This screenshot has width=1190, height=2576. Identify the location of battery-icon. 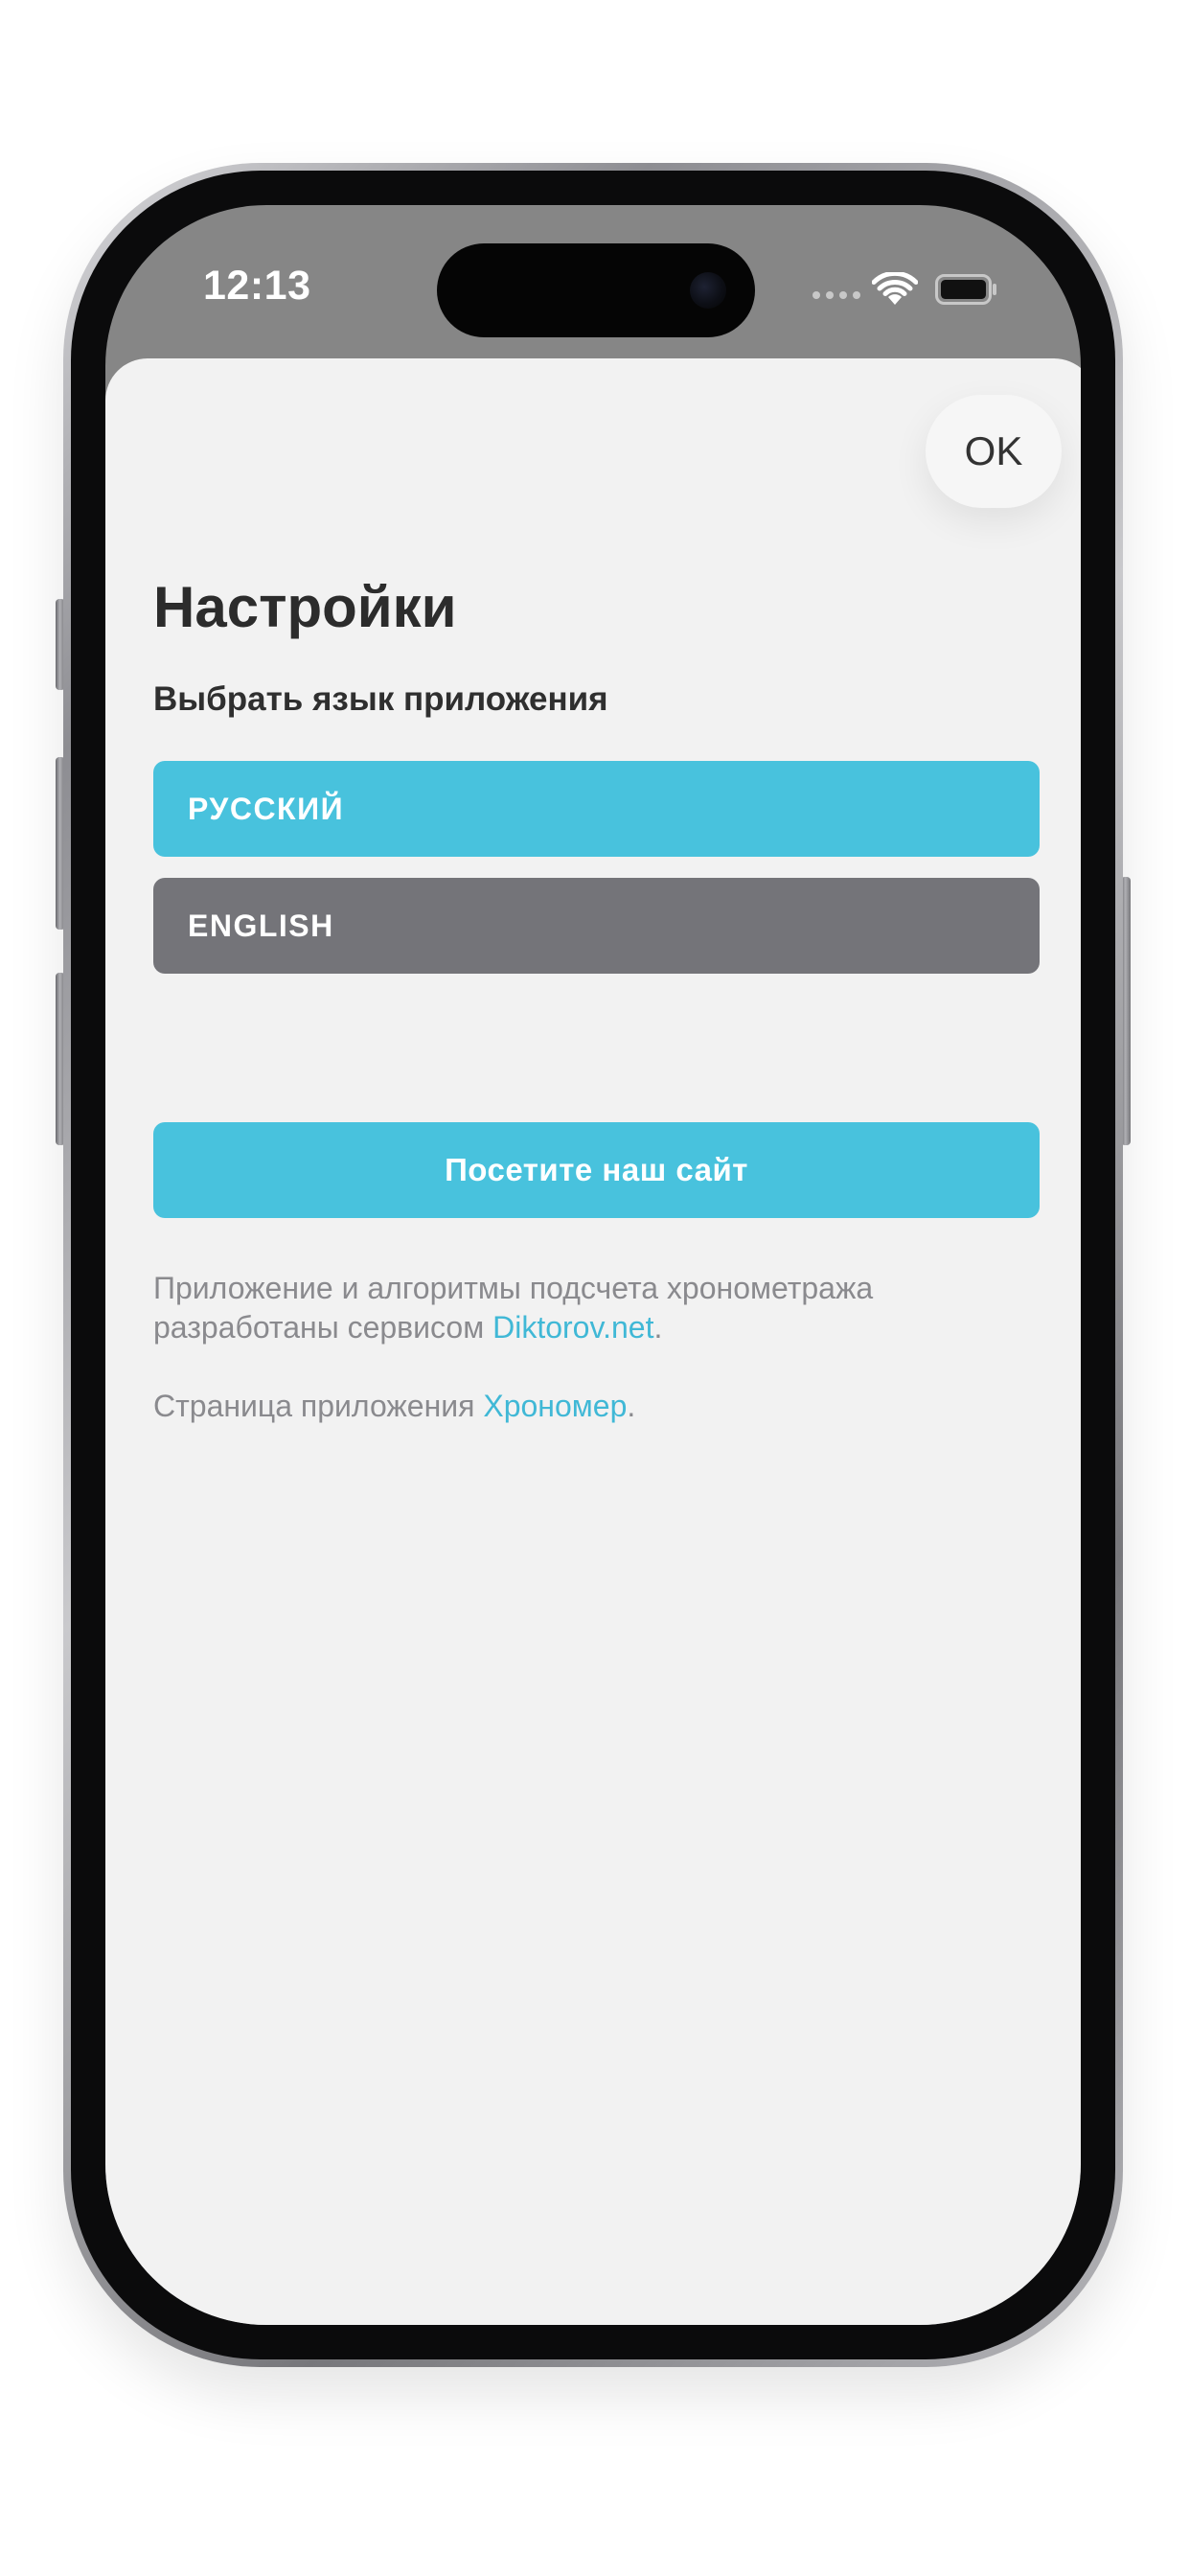
(966, 289).